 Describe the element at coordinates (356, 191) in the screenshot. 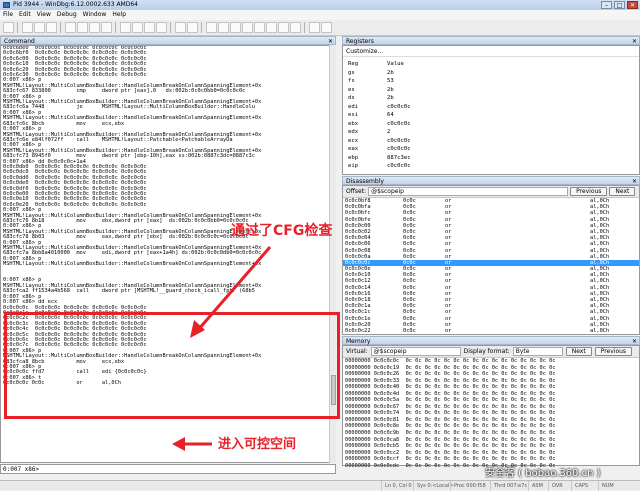

I see `offset-label: Offset:` at that location.